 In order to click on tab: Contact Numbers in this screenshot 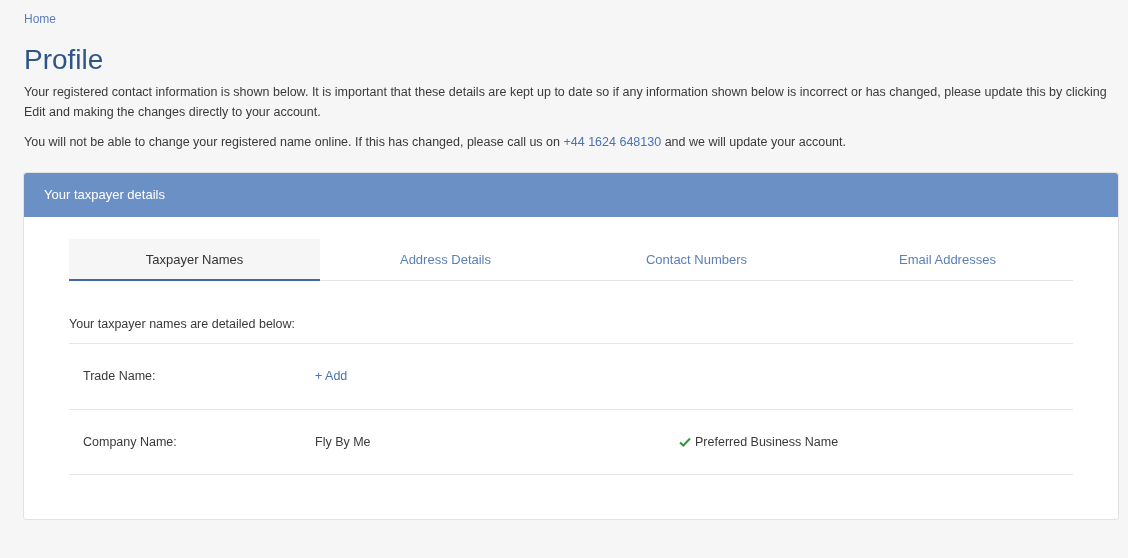, I will do `click(696, 260)`.